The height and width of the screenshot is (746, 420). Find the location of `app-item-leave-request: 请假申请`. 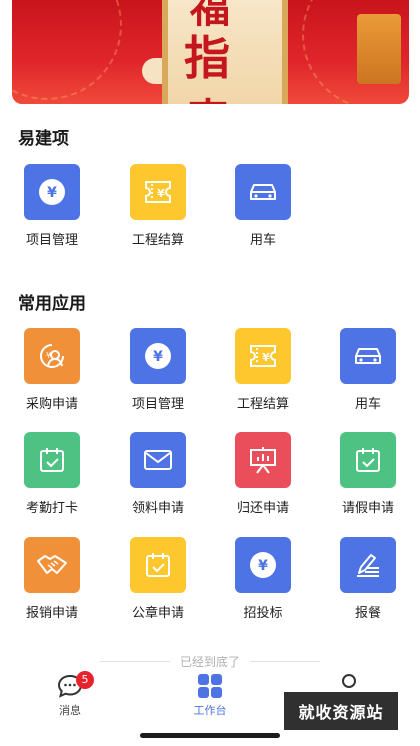

app-item-leave-request: 请假申请 is located at coordinates (368, 474).